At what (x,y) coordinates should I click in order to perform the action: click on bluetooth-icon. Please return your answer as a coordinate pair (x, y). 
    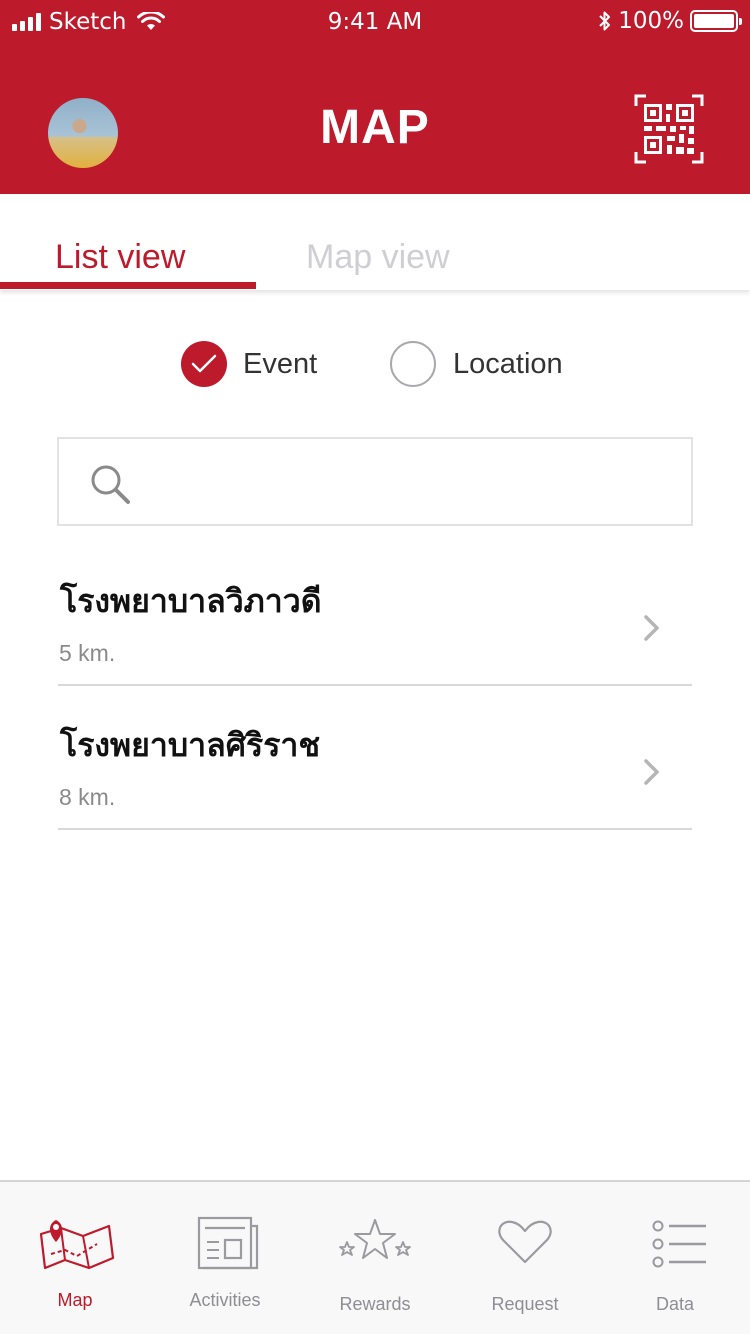
    Looking at the image, I should click on (605, 21).